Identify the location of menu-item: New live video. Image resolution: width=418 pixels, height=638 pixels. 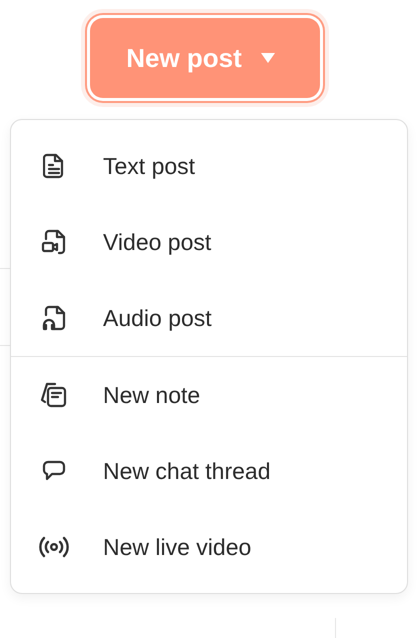
(209, 547).